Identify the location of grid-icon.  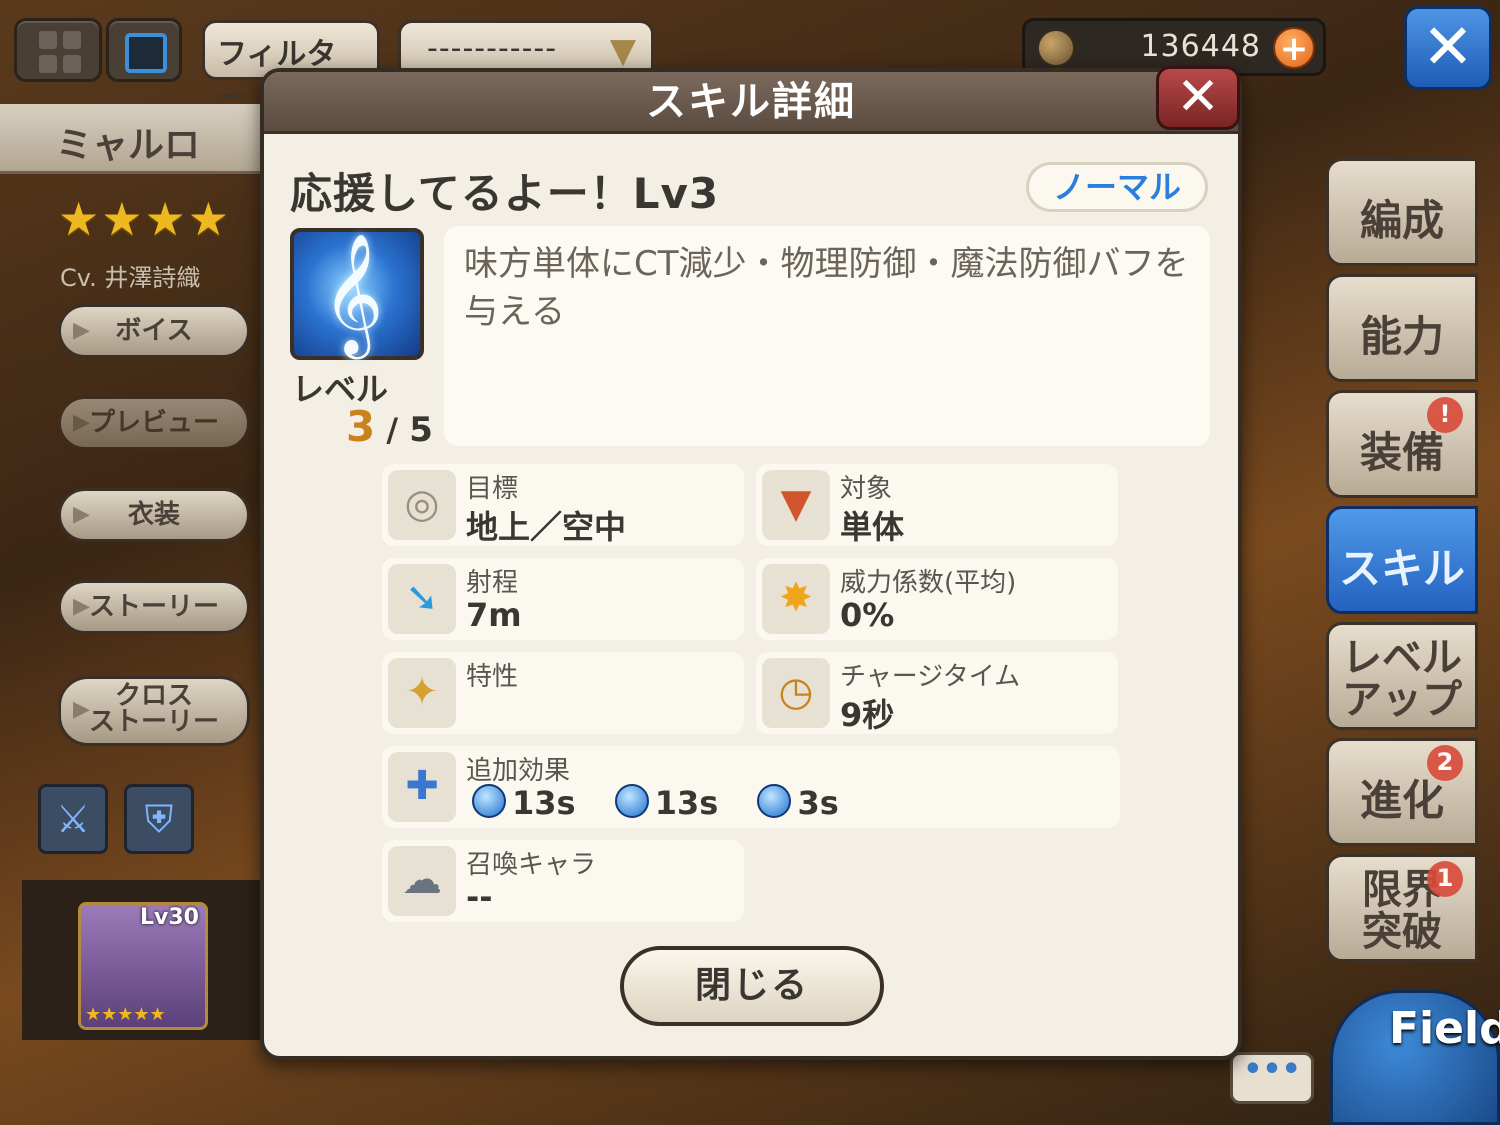
(48, 40).